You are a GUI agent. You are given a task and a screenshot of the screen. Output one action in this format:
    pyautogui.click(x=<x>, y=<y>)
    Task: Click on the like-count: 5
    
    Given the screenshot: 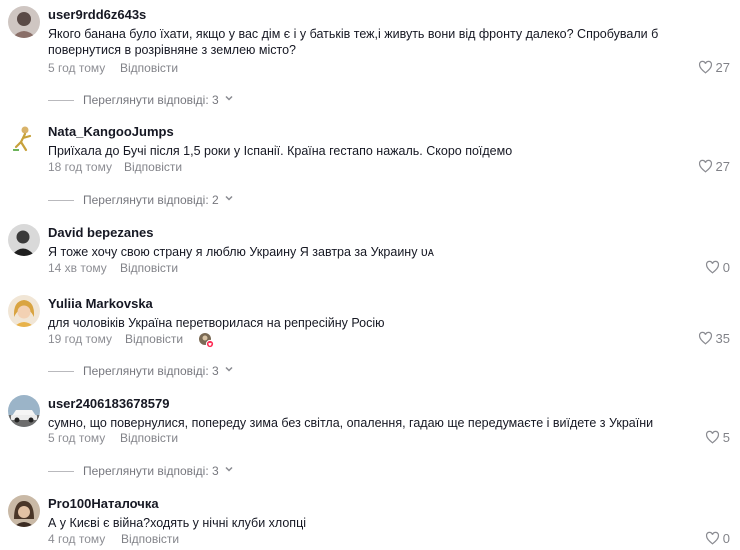 What is the action you would take?
    pyautogui.click(x=726, y=437)
    